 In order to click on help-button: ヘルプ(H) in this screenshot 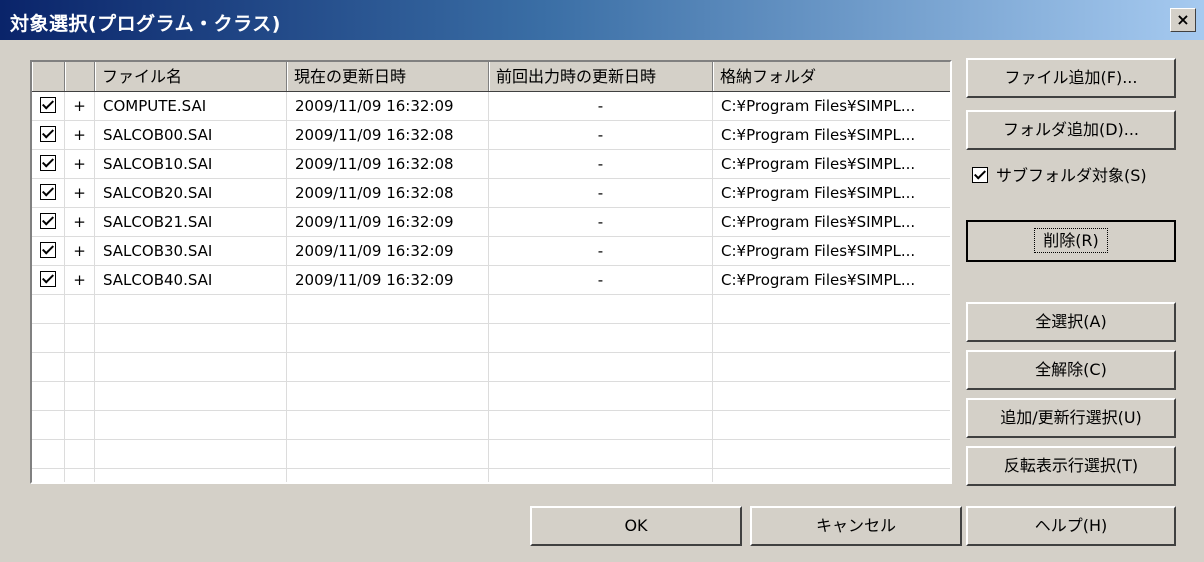, I will do `click(1071, 526)`.